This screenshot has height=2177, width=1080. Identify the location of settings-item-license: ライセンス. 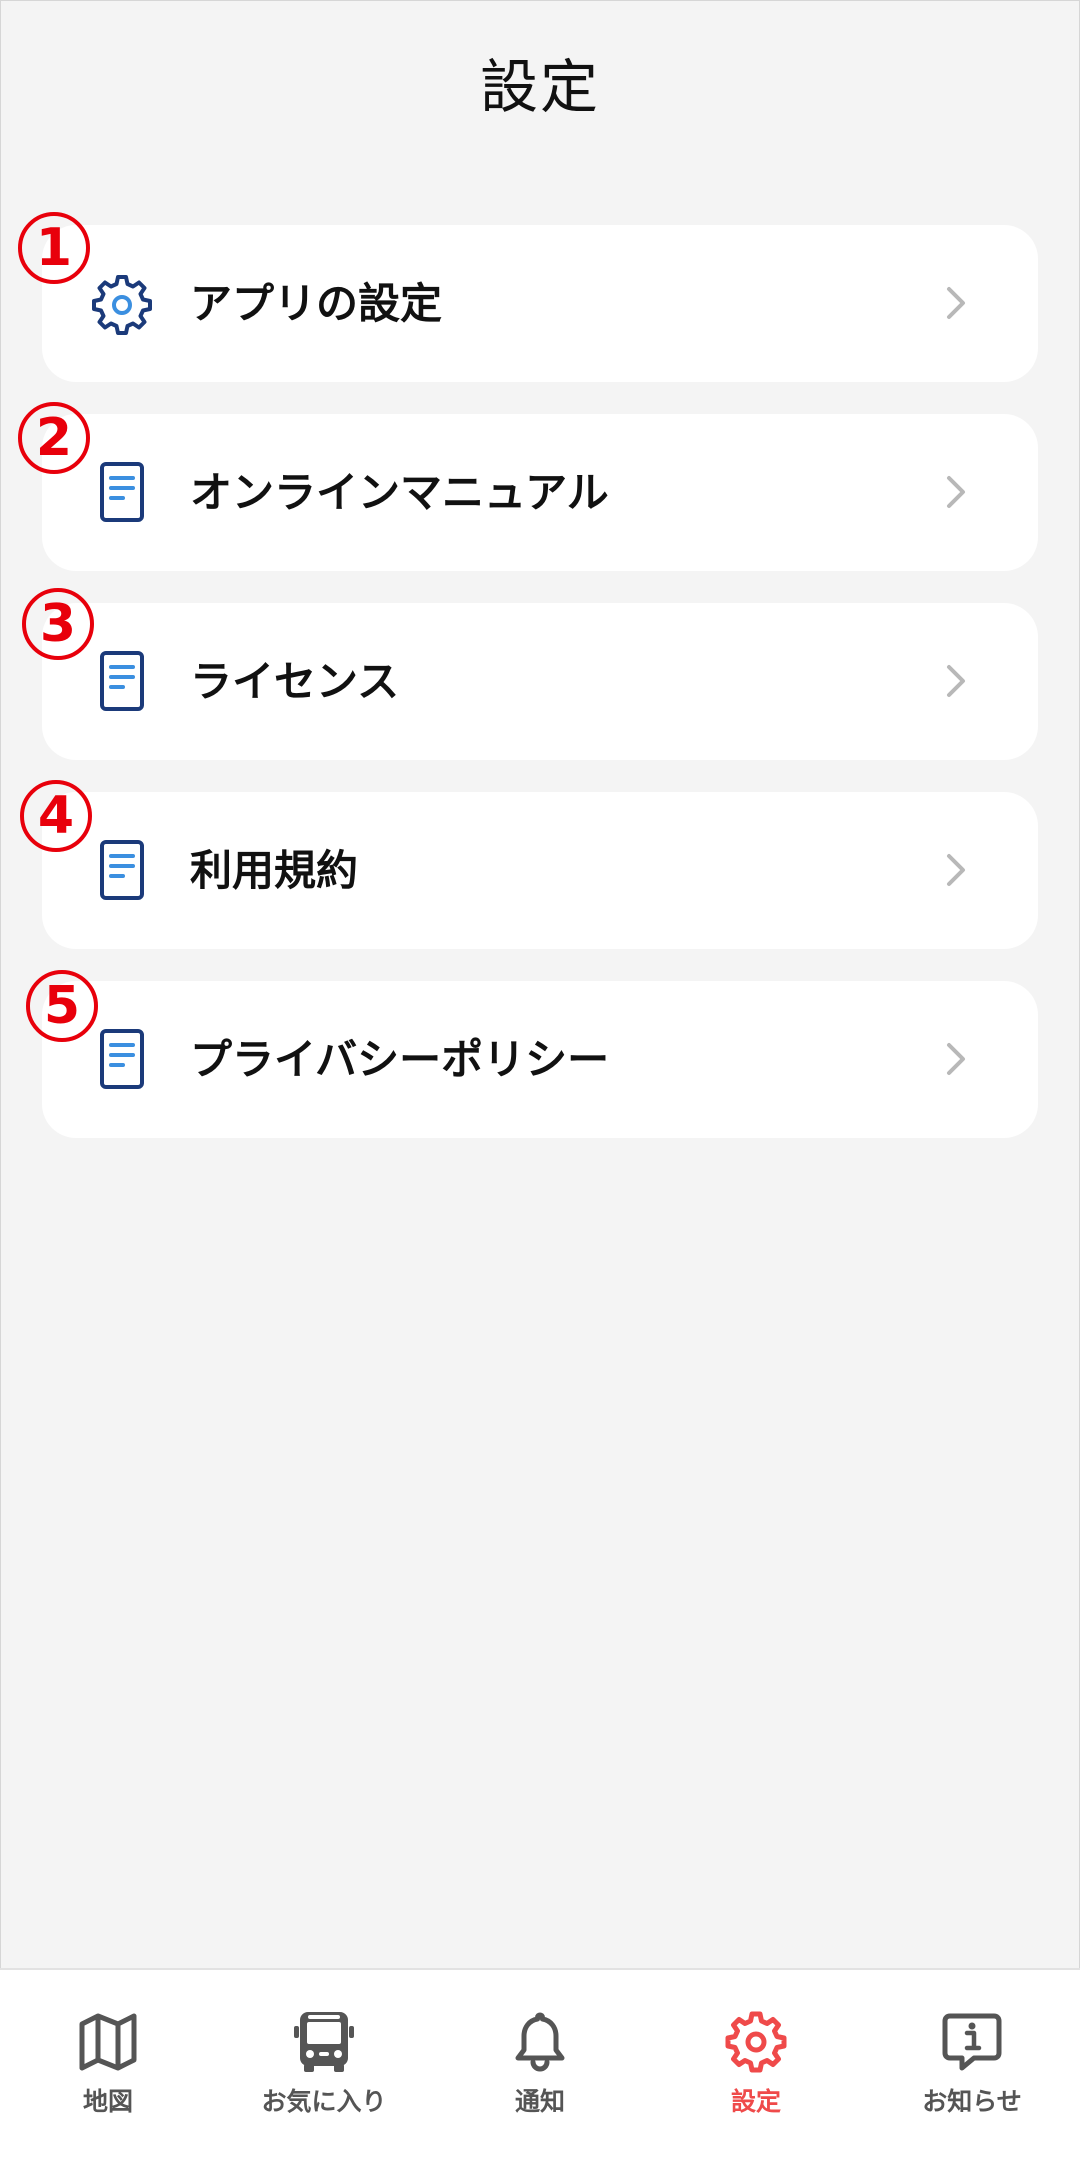
(540, 681).